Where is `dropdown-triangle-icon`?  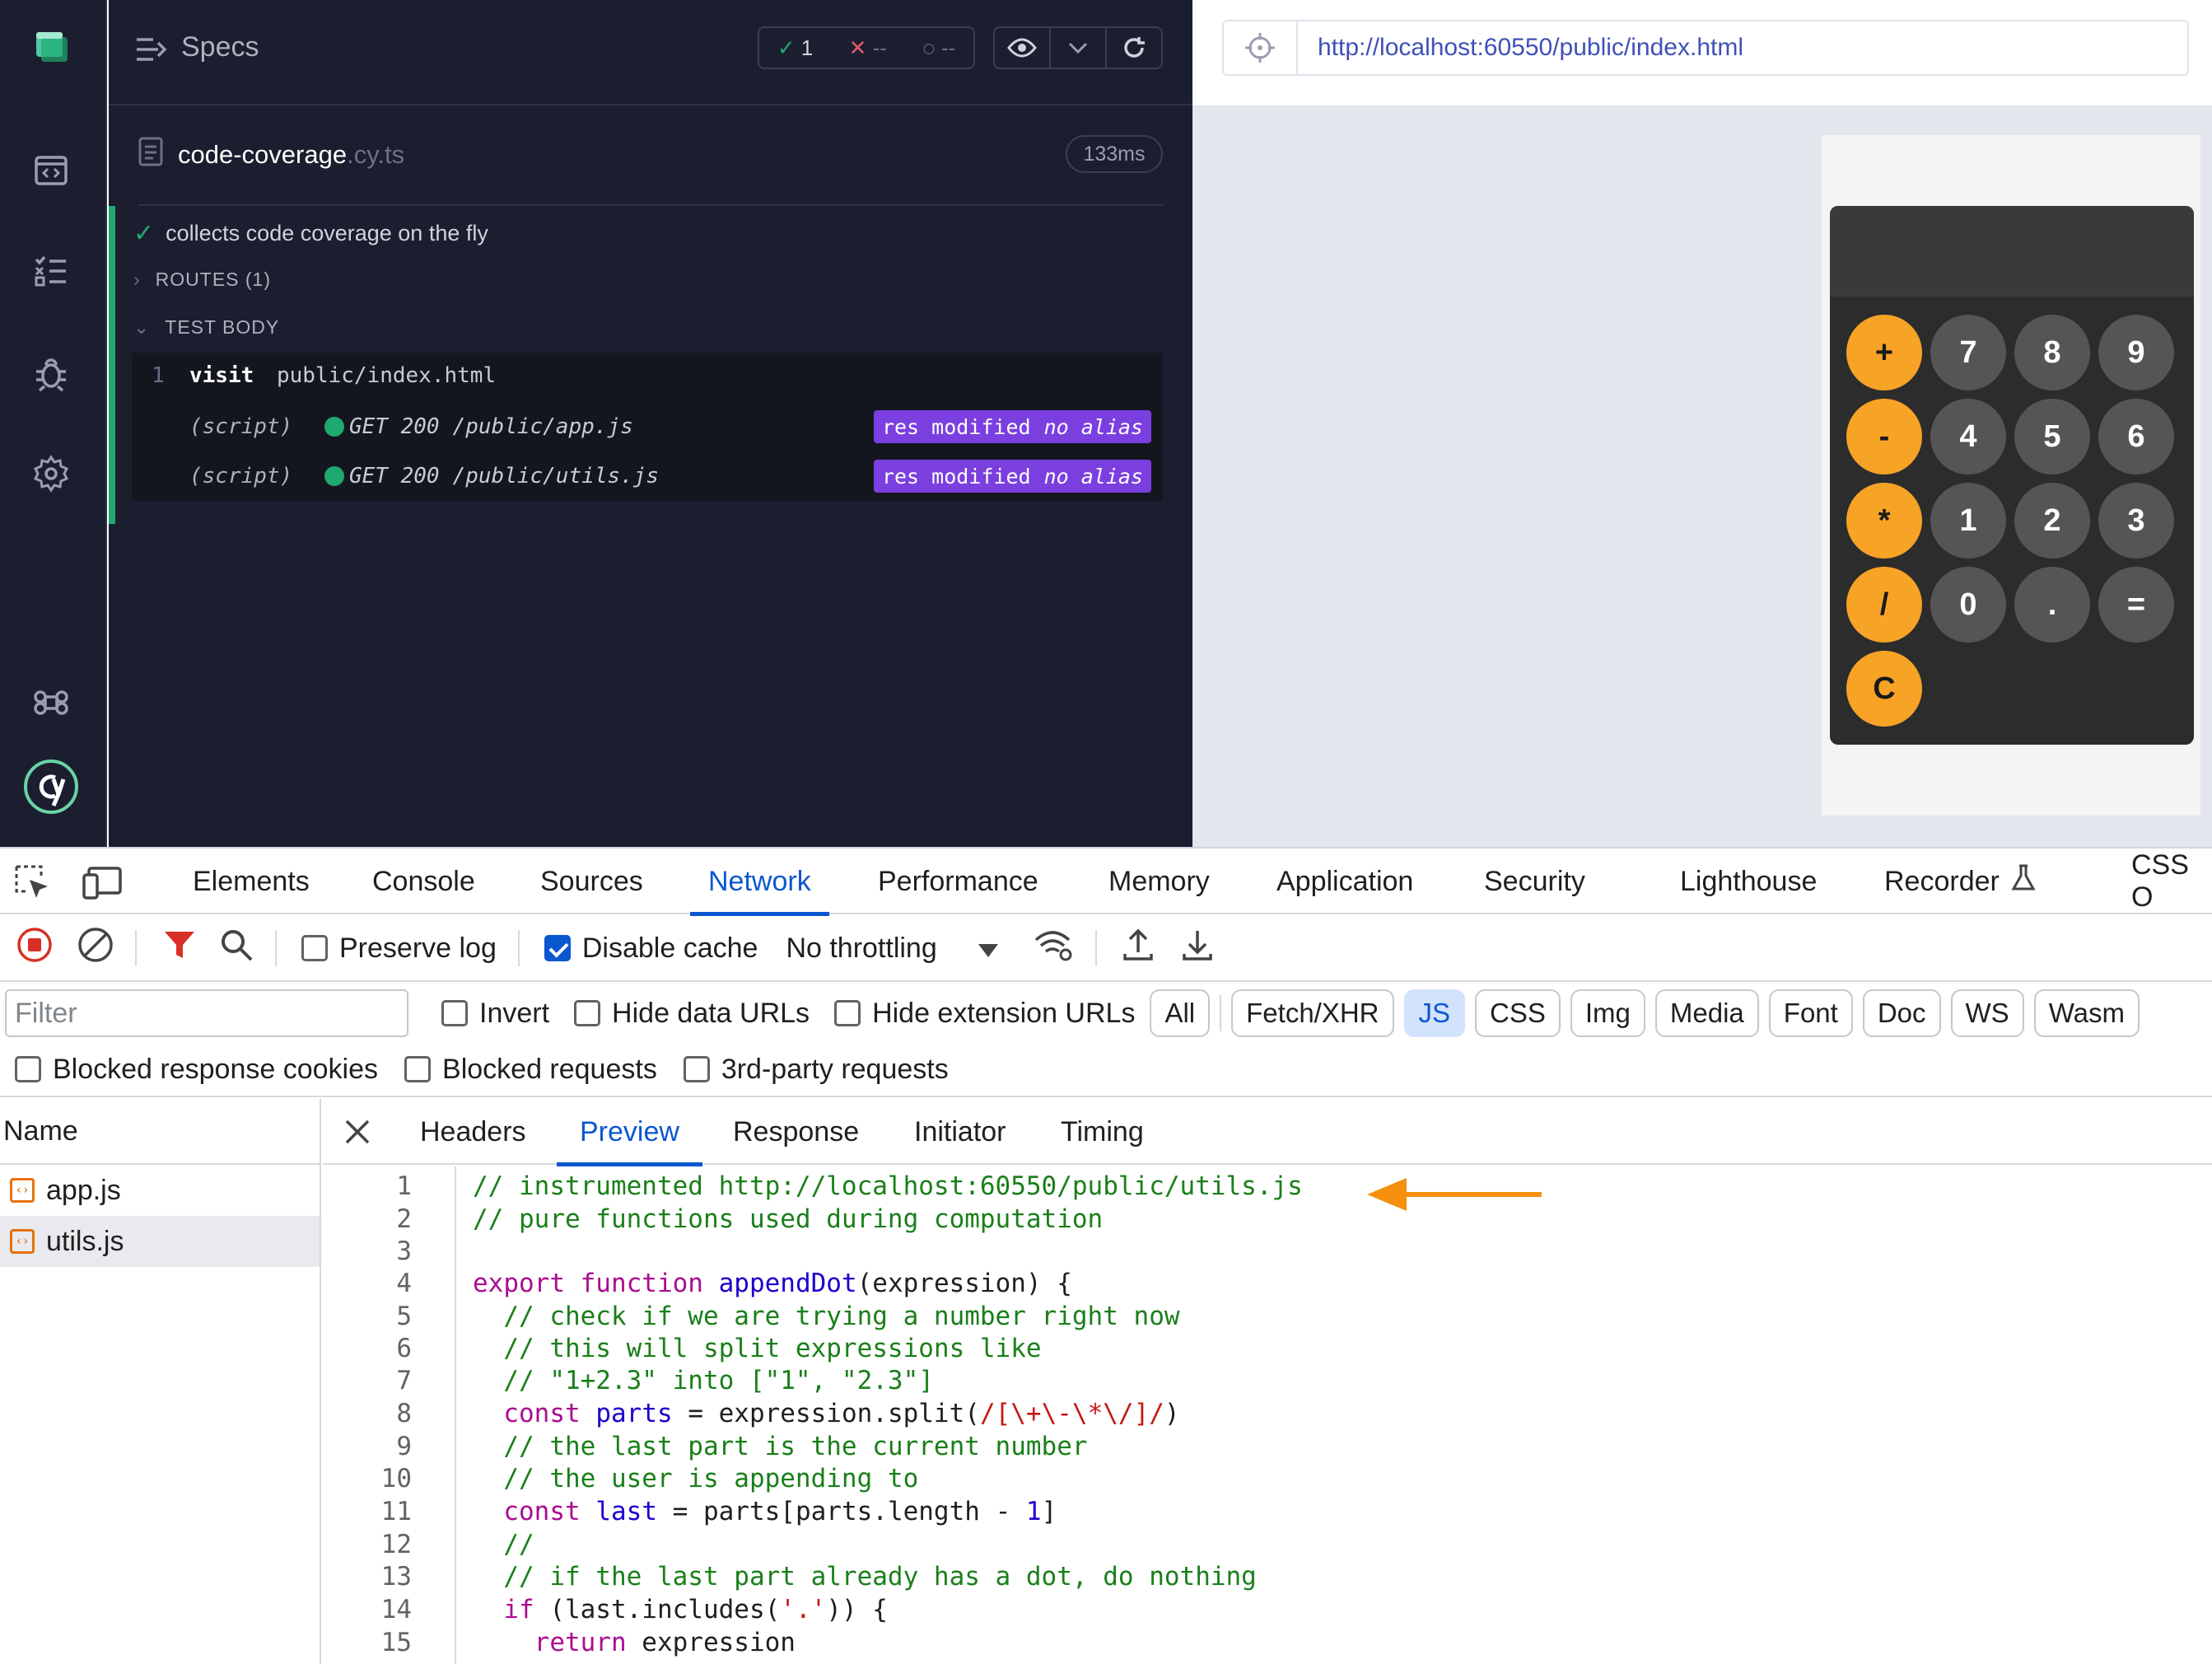 dropdown-triangle-icon is located at coordinates (988, 948).